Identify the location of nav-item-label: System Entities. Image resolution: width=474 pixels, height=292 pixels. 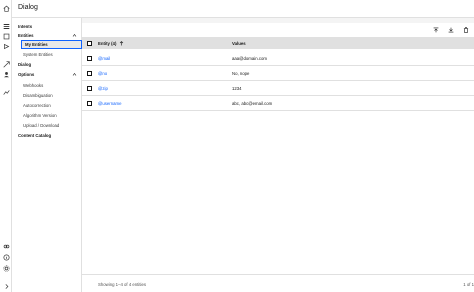
(38, 54).